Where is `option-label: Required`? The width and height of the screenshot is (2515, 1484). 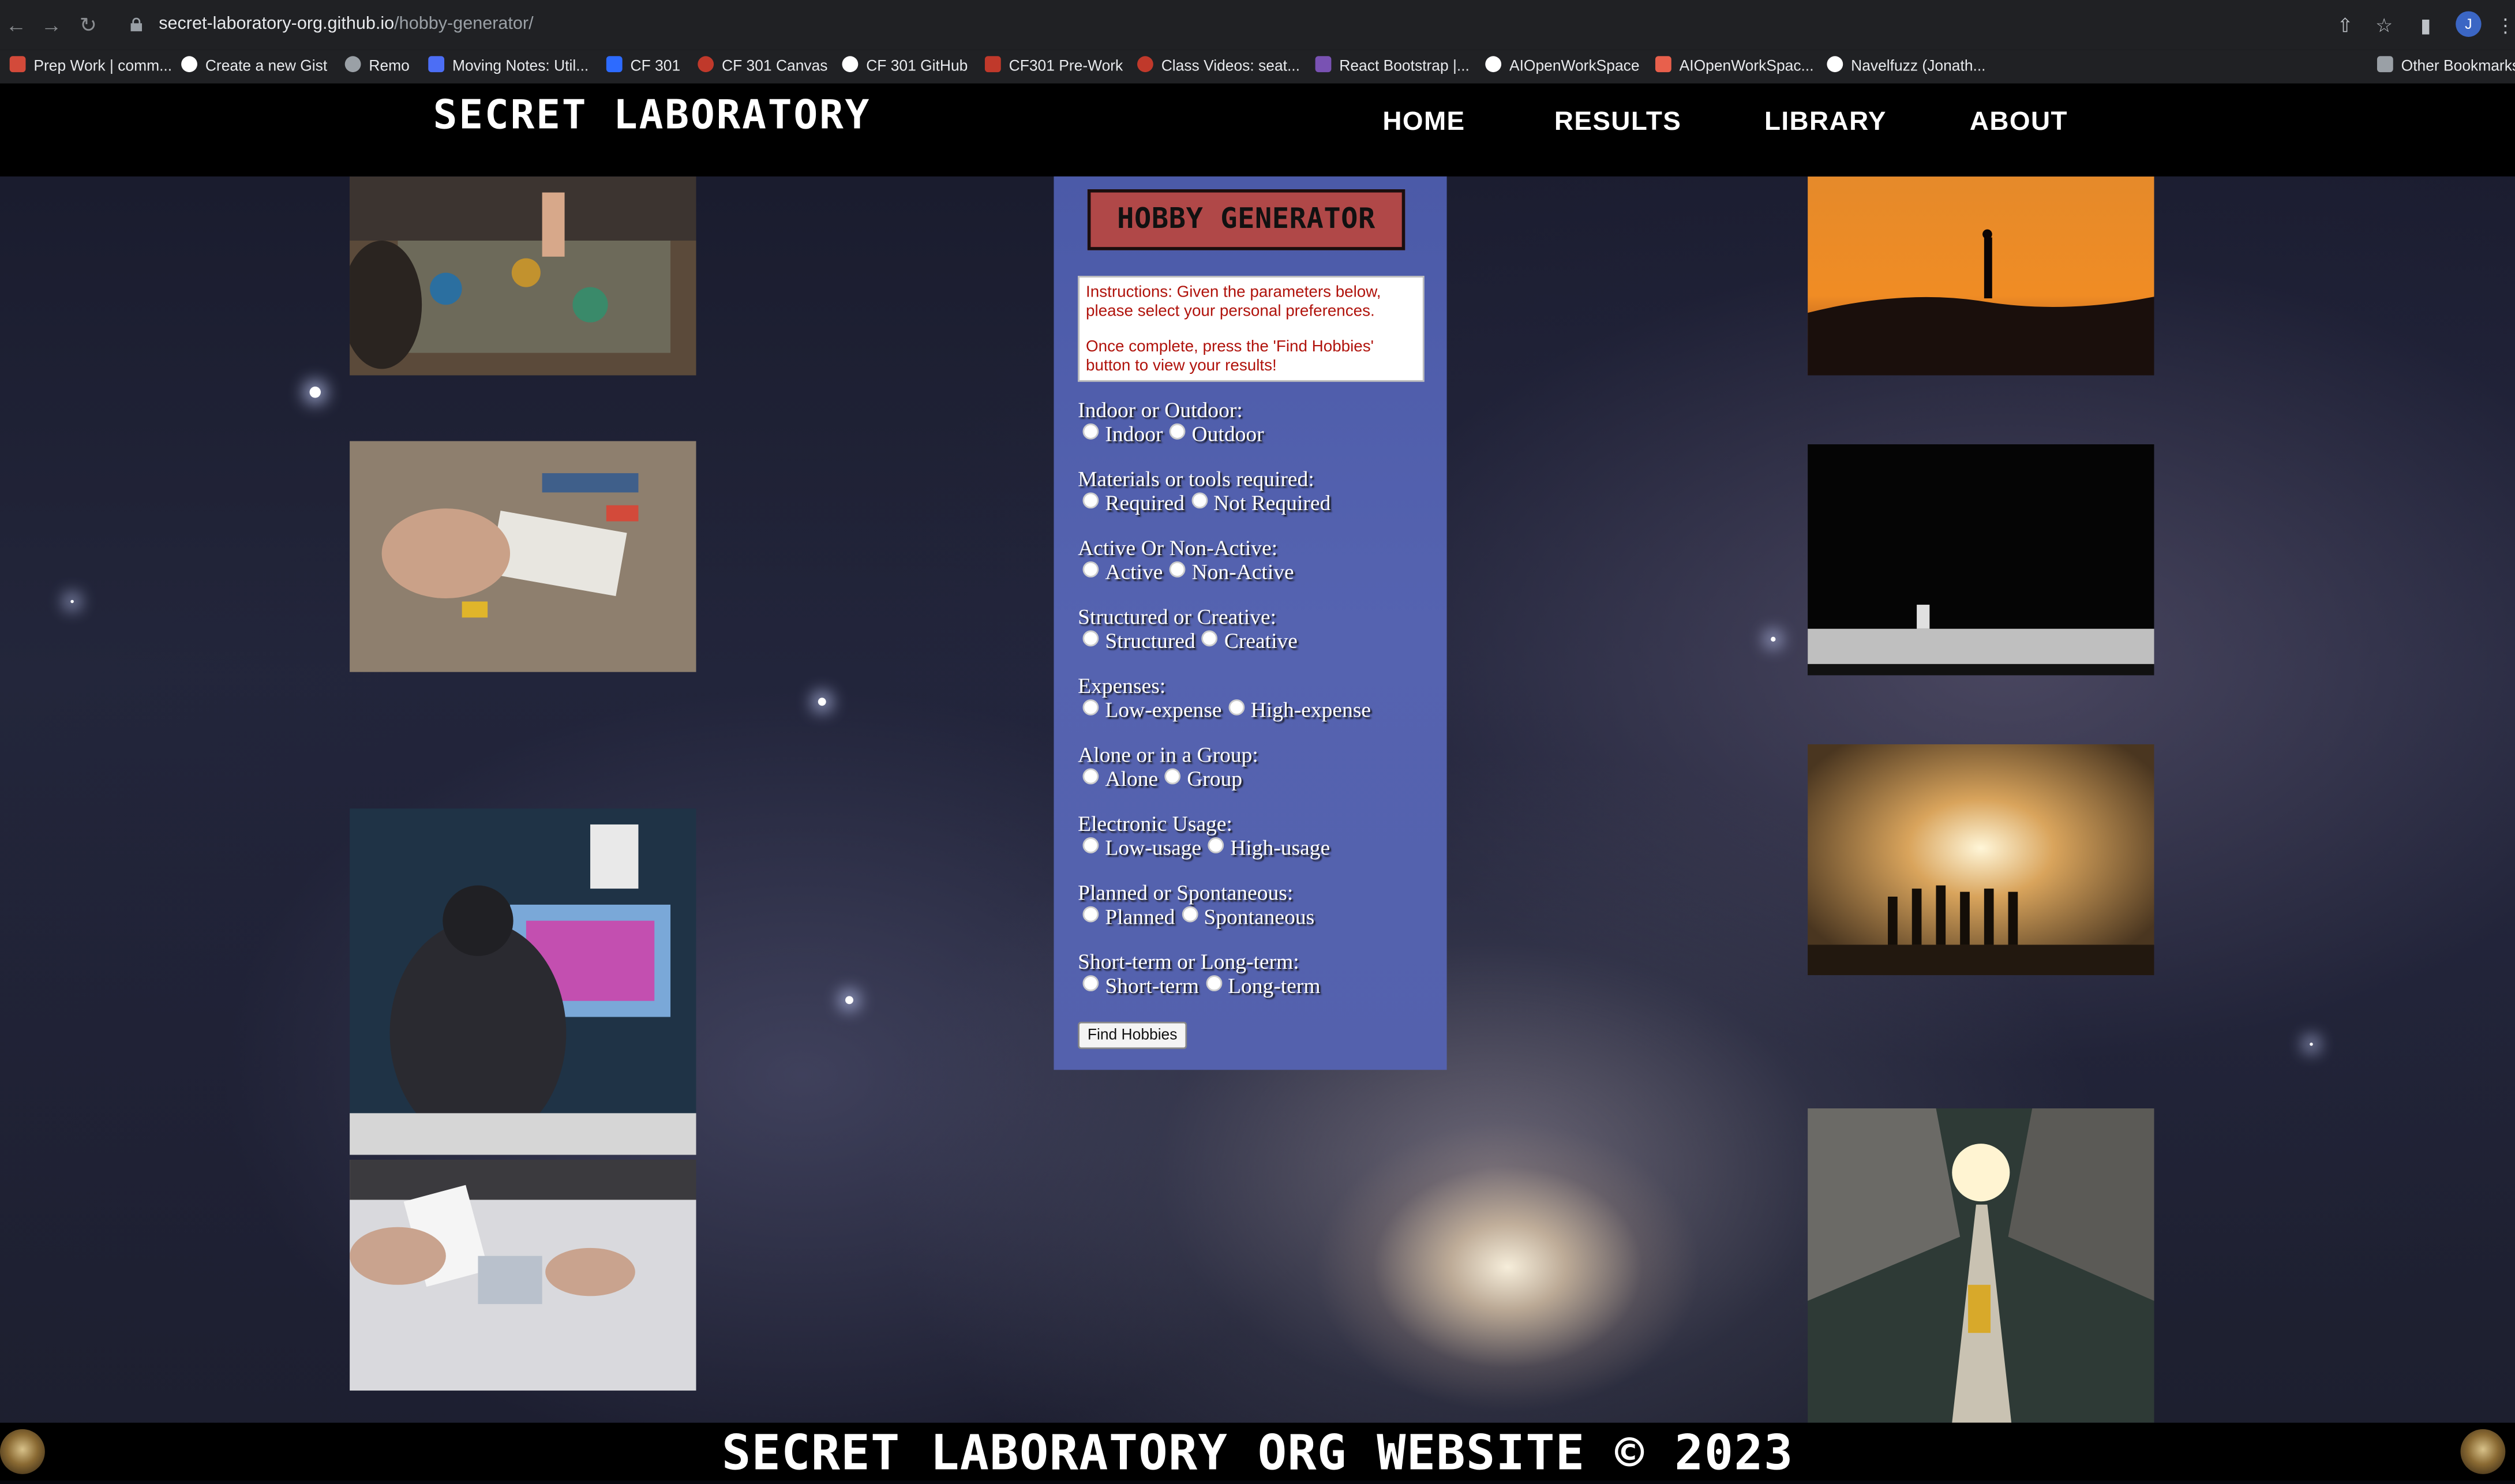 option-label: Required is located at coordinates (1145, 503).